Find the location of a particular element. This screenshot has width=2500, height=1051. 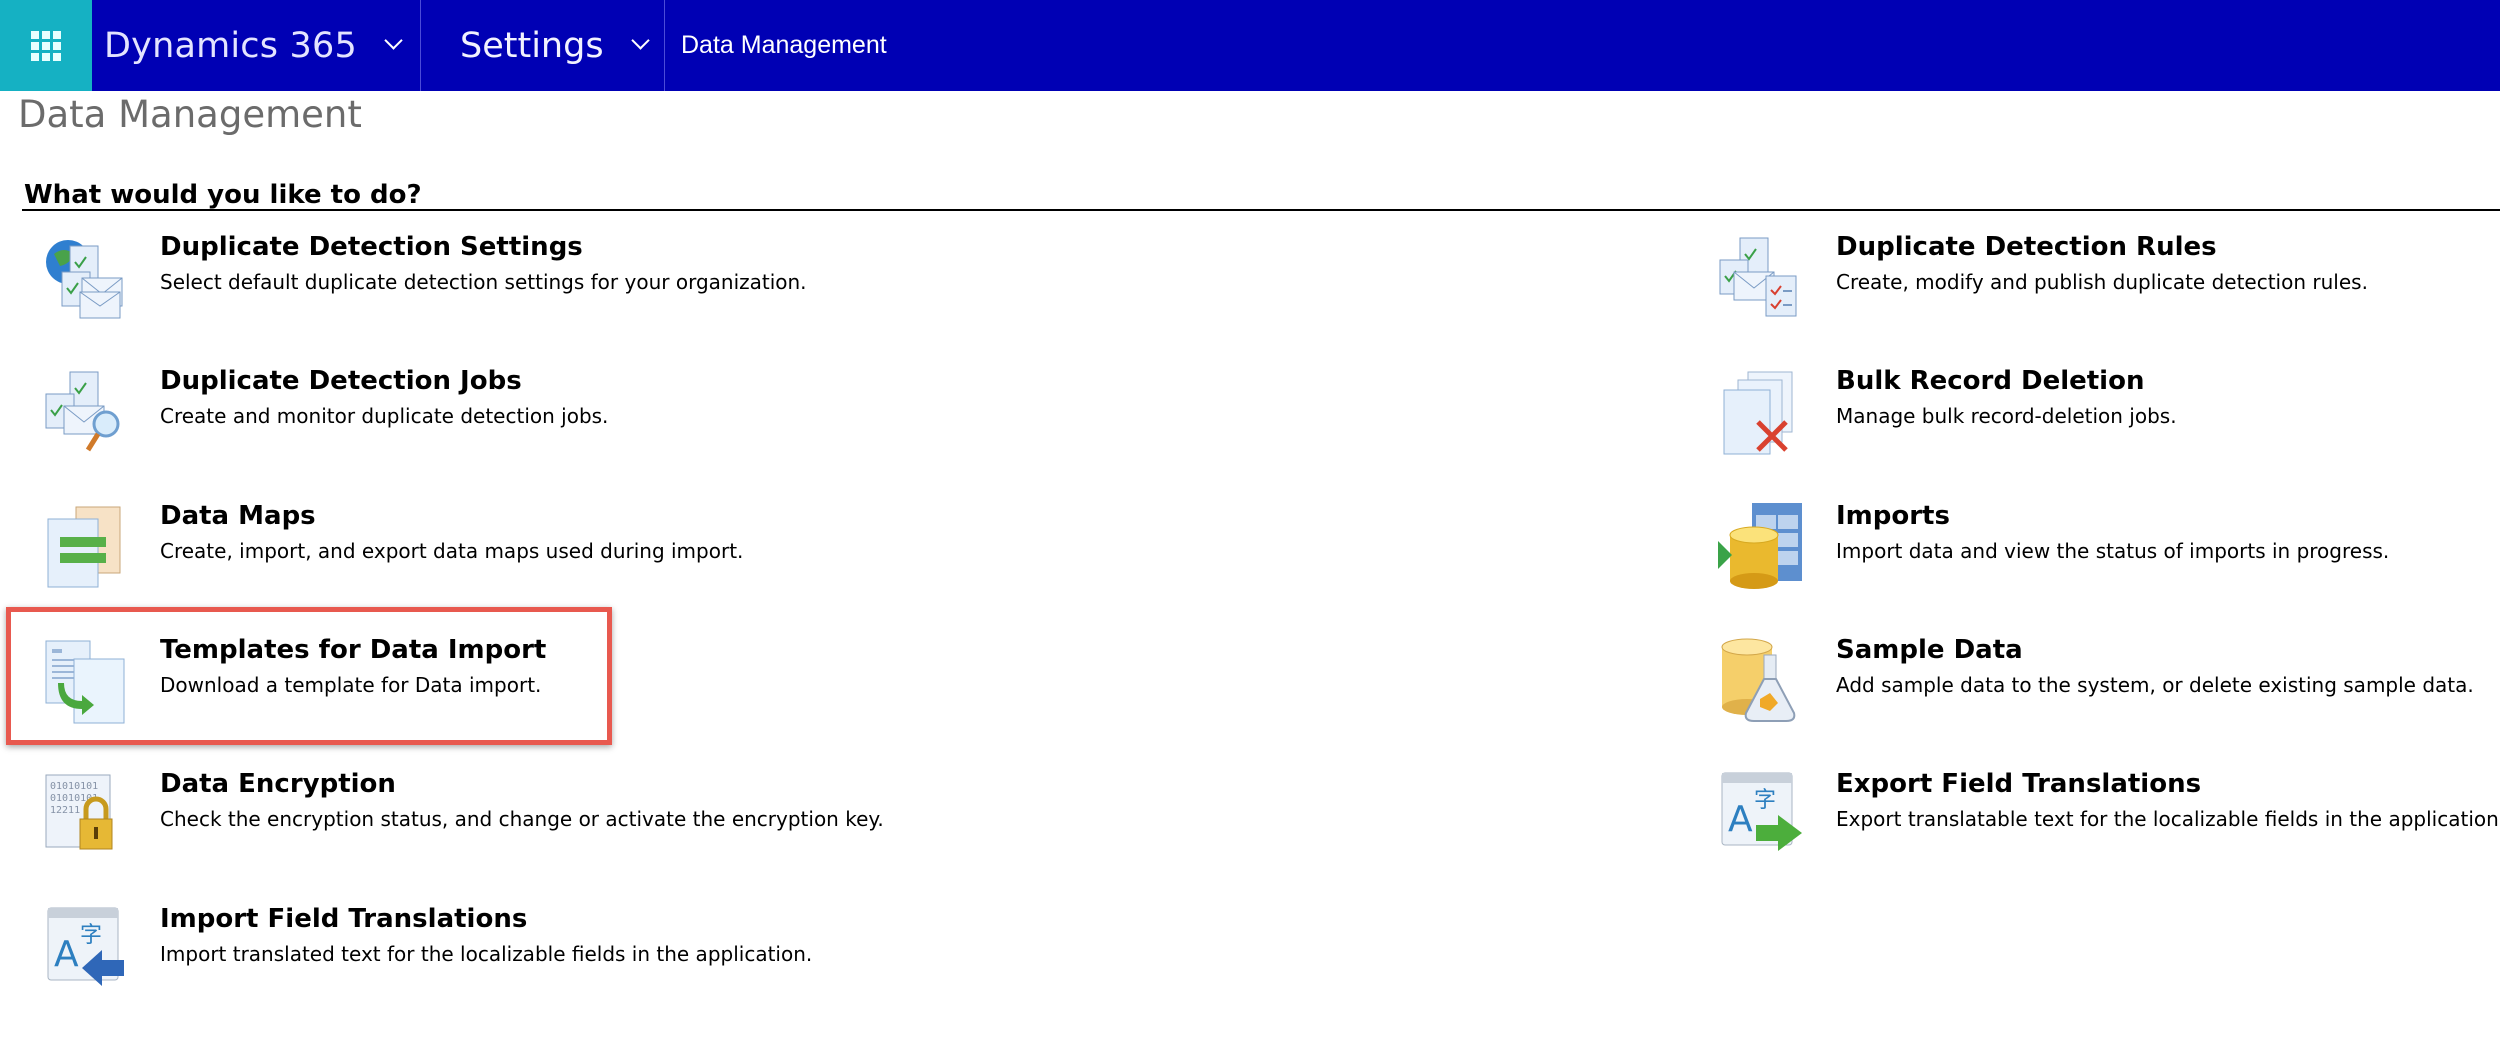

item-title: Templates for Data Import is located at coordinates (353, 650).